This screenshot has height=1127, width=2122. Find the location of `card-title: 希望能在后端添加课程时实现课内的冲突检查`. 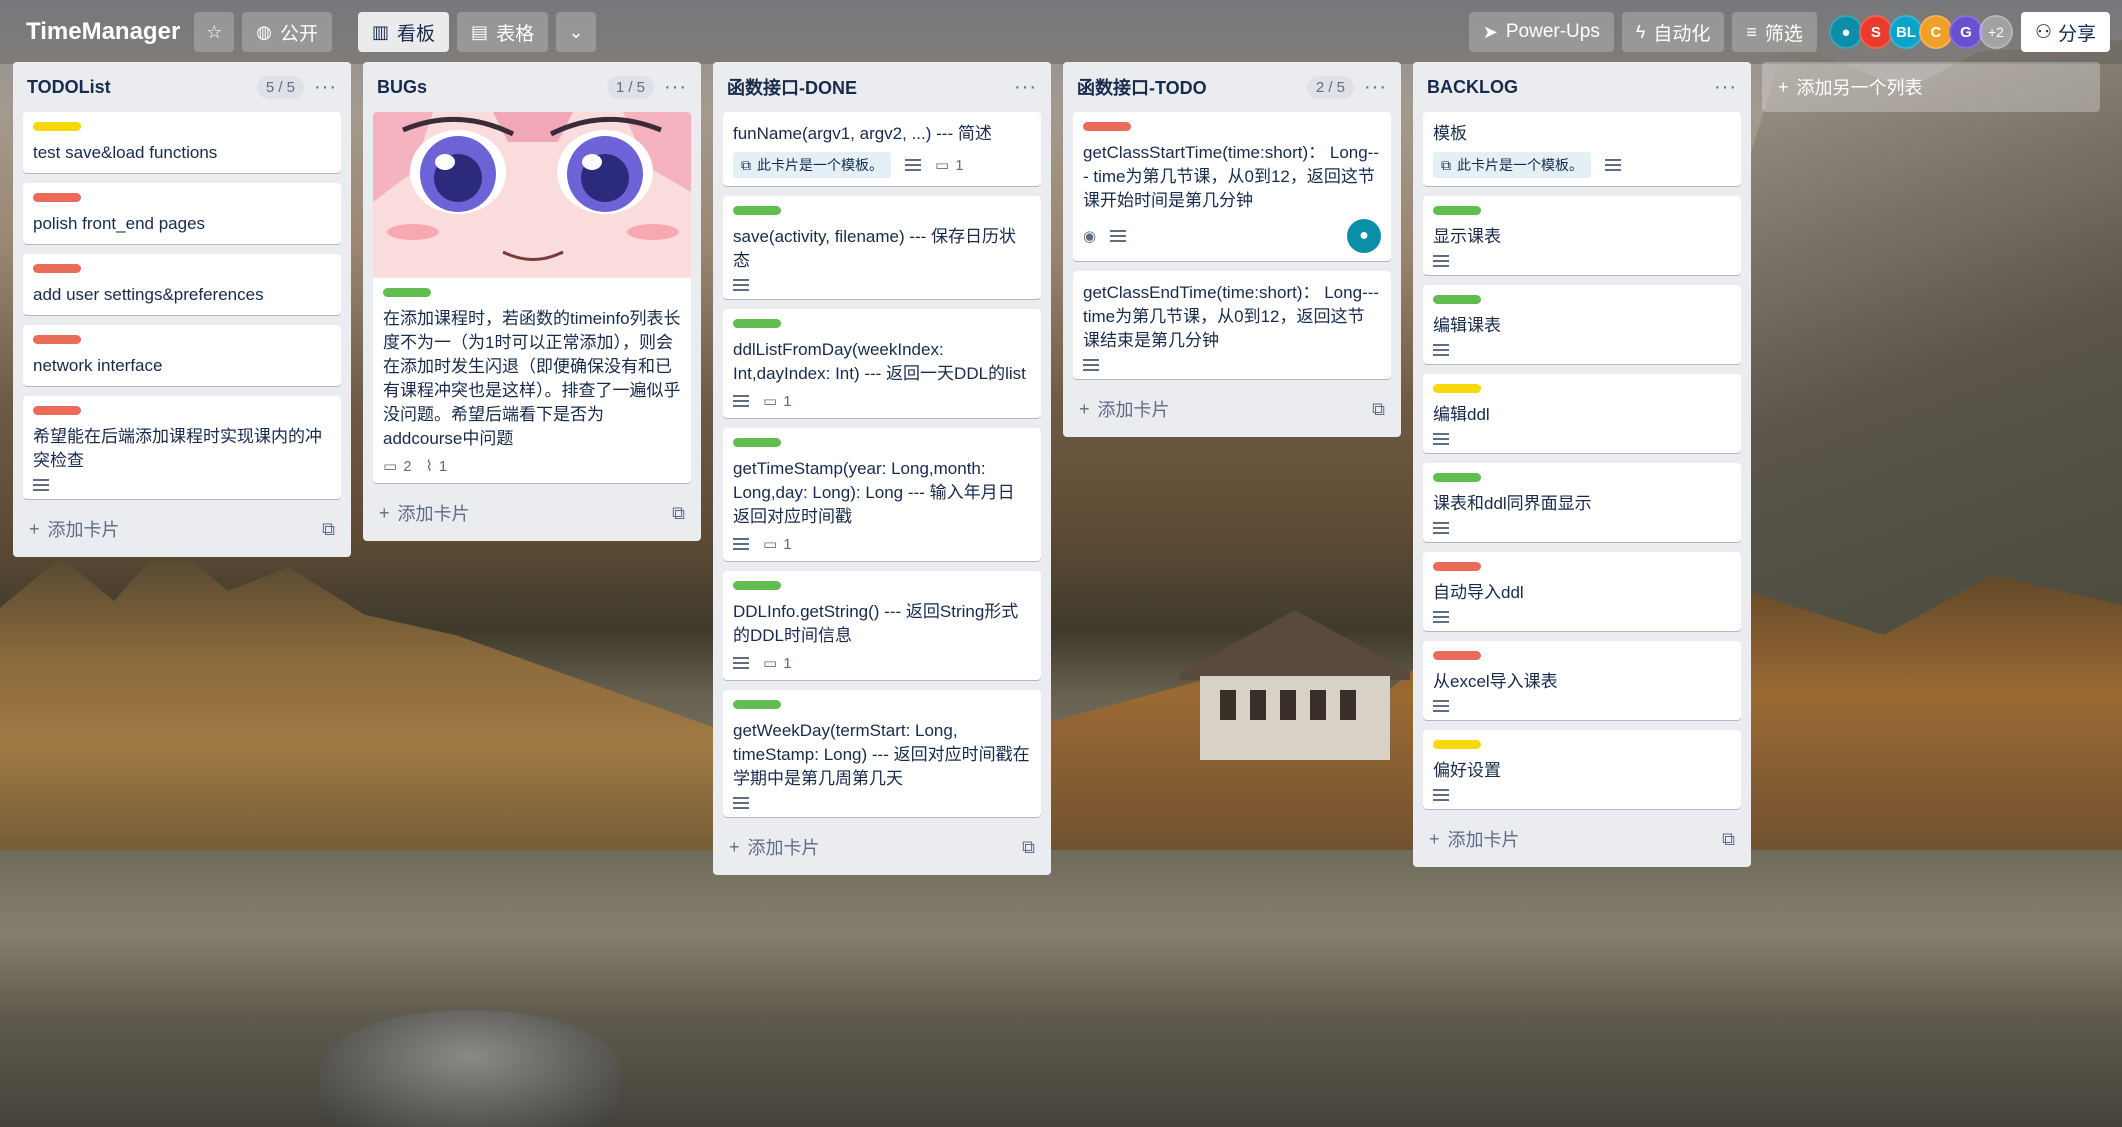

card-title: 希望能在后端添加课程时实现课内的冲突检查 is located at coordinates (177, 448).